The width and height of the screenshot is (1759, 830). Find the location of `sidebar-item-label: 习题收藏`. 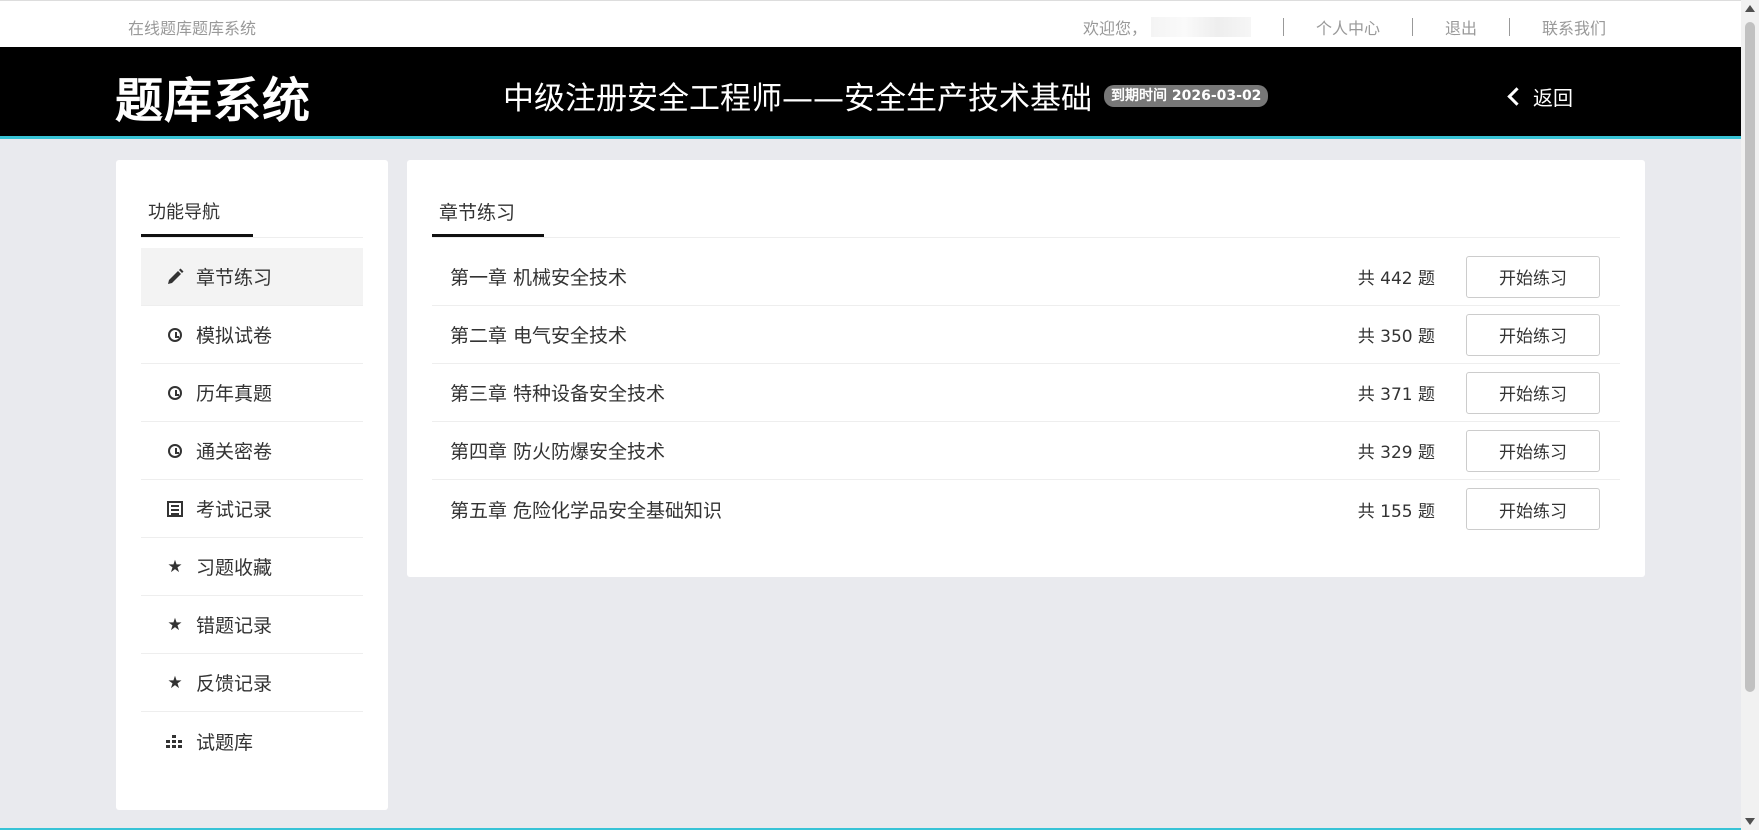

sidebar-item-label: 习题收藏 is located at coordinates (234, 568).